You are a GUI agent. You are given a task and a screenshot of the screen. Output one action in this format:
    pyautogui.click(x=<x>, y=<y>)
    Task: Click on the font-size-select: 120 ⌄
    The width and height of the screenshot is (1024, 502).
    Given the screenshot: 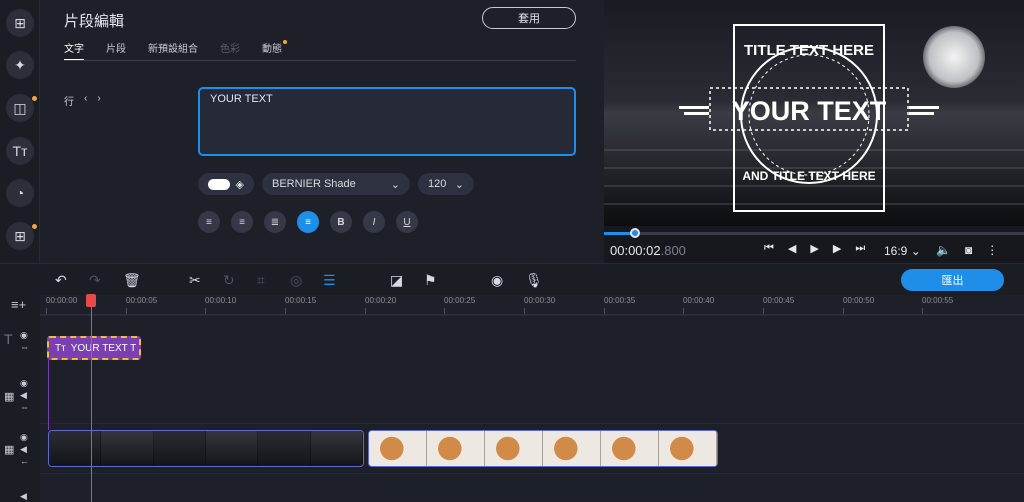 What is the action you would take?
    pyautogui.click(x=446, y=184)
    